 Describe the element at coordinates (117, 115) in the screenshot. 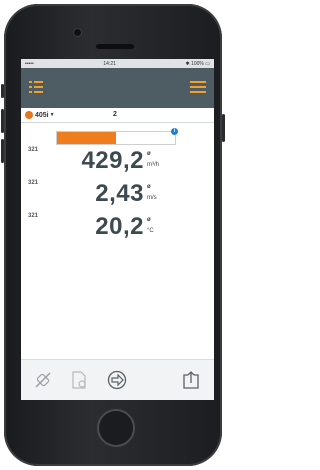

I see `device-selector-row: 405i ▼ 2` at that location.